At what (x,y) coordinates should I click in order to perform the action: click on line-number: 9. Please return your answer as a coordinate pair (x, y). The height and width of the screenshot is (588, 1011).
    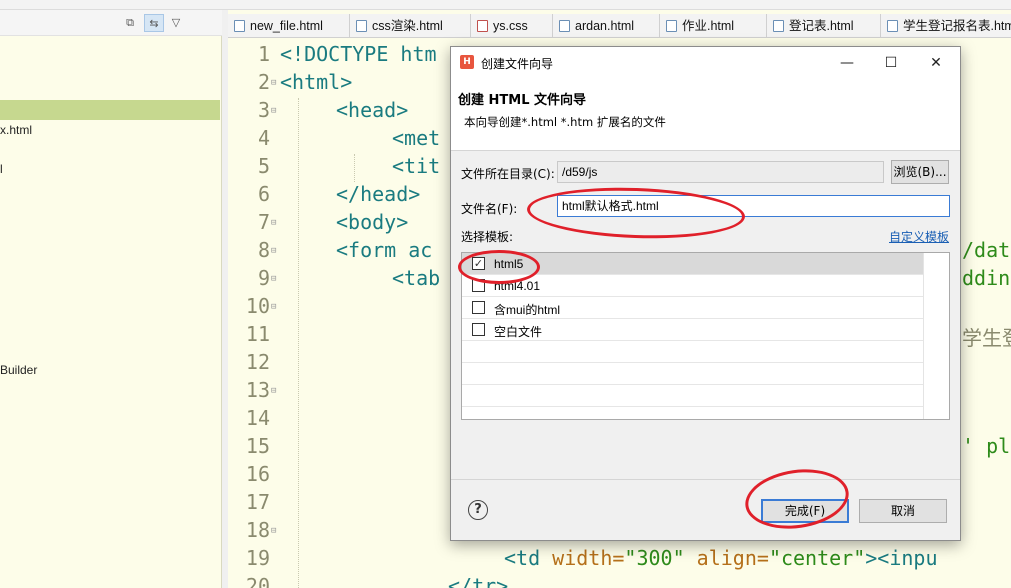
    Looking at the image, I should click on (263, 278).